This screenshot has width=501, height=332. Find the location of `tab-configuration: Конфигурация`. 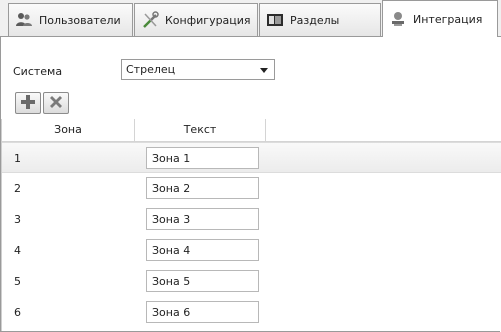

tab-configuration: Конфигурация is located at coordinates (196, 19).